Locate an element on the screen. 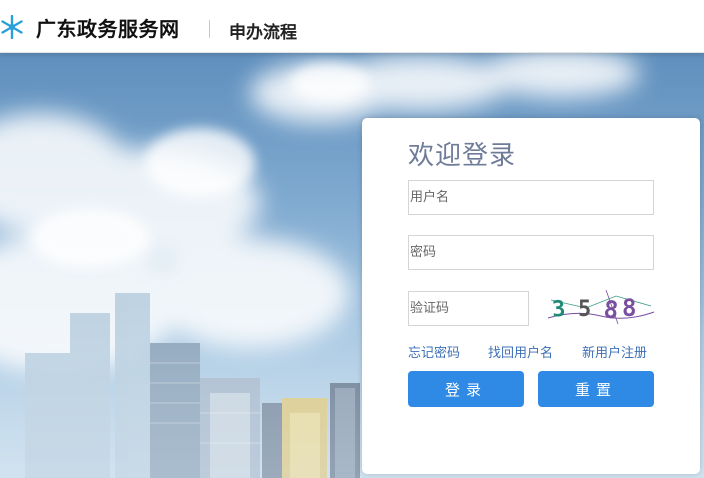  header-divider is located at coordinates (209, 29).